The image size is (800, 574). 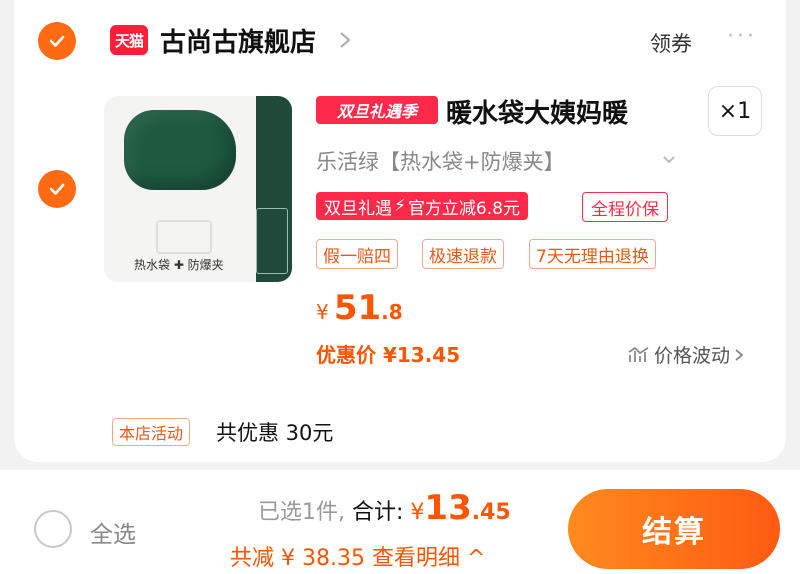 What do you see at coordinates (537, 111) in the screenshot?
I see `product-title: 暖水袋大姨妈暖` at bounding box center [537, 111].